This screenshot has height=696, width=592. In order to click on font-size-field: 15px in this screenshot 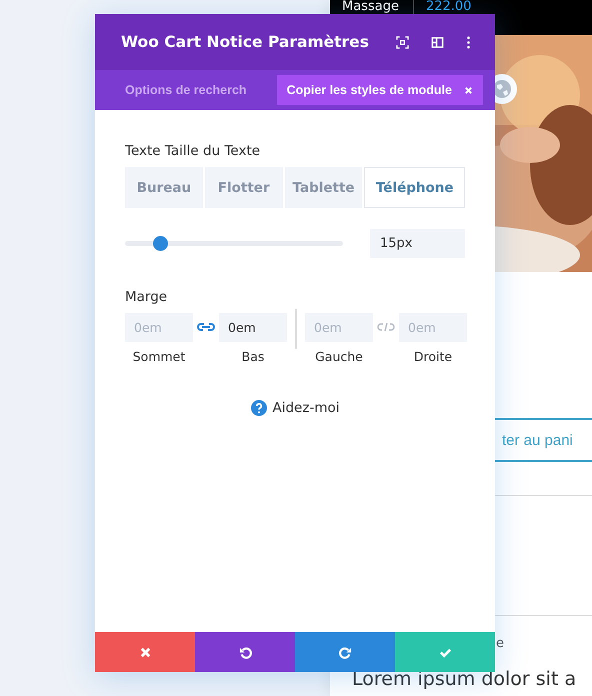, I will do `click(417, 243)`.